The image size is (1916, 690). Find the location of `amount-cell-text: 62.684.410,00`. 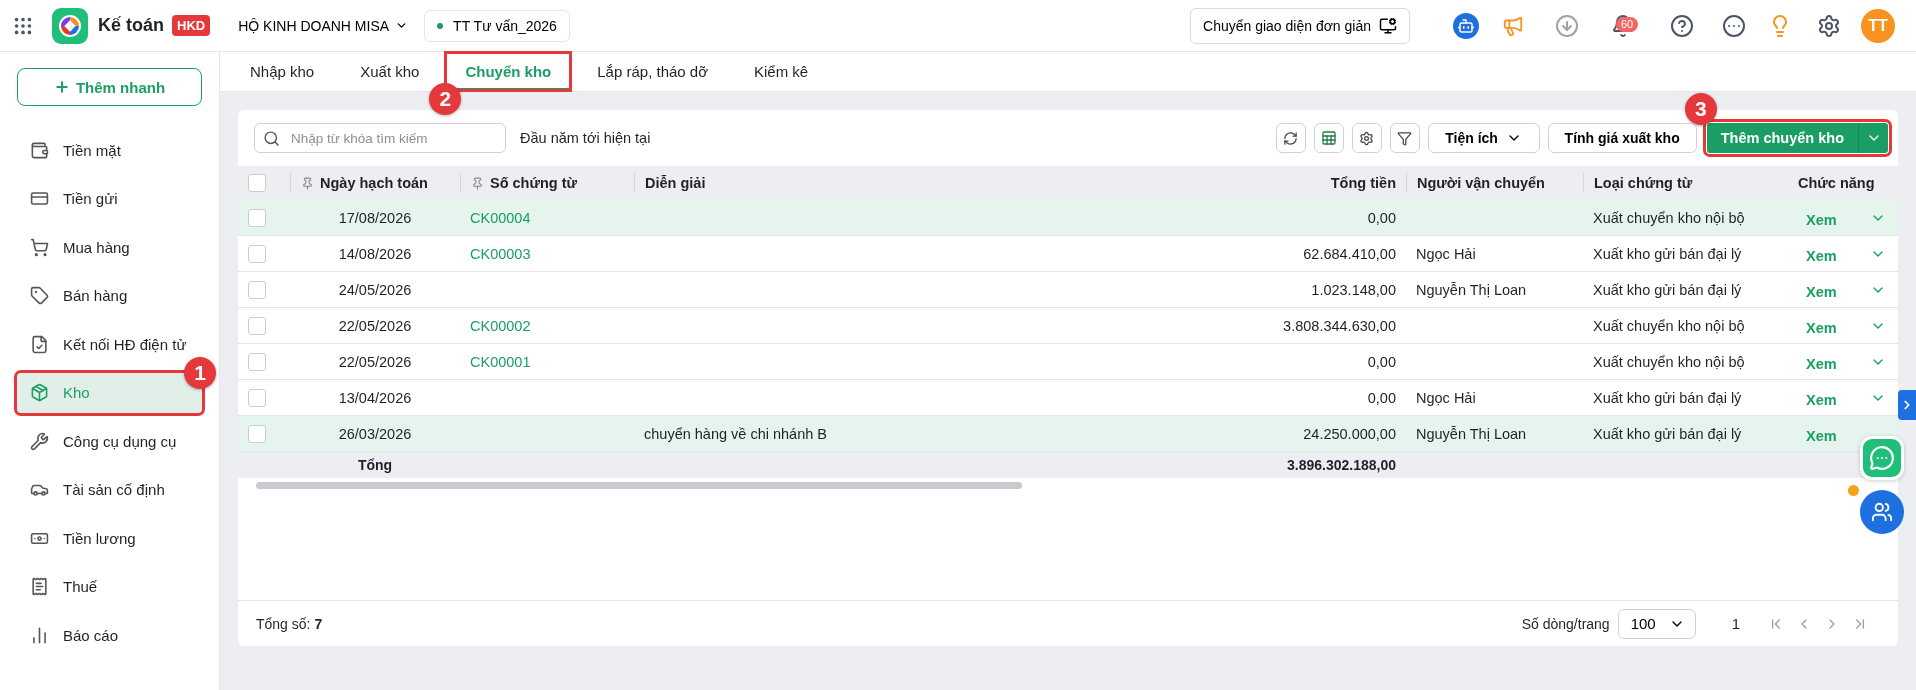

amount-cell-text: 62.684.410,00 is located at coordinates (1349, 253).